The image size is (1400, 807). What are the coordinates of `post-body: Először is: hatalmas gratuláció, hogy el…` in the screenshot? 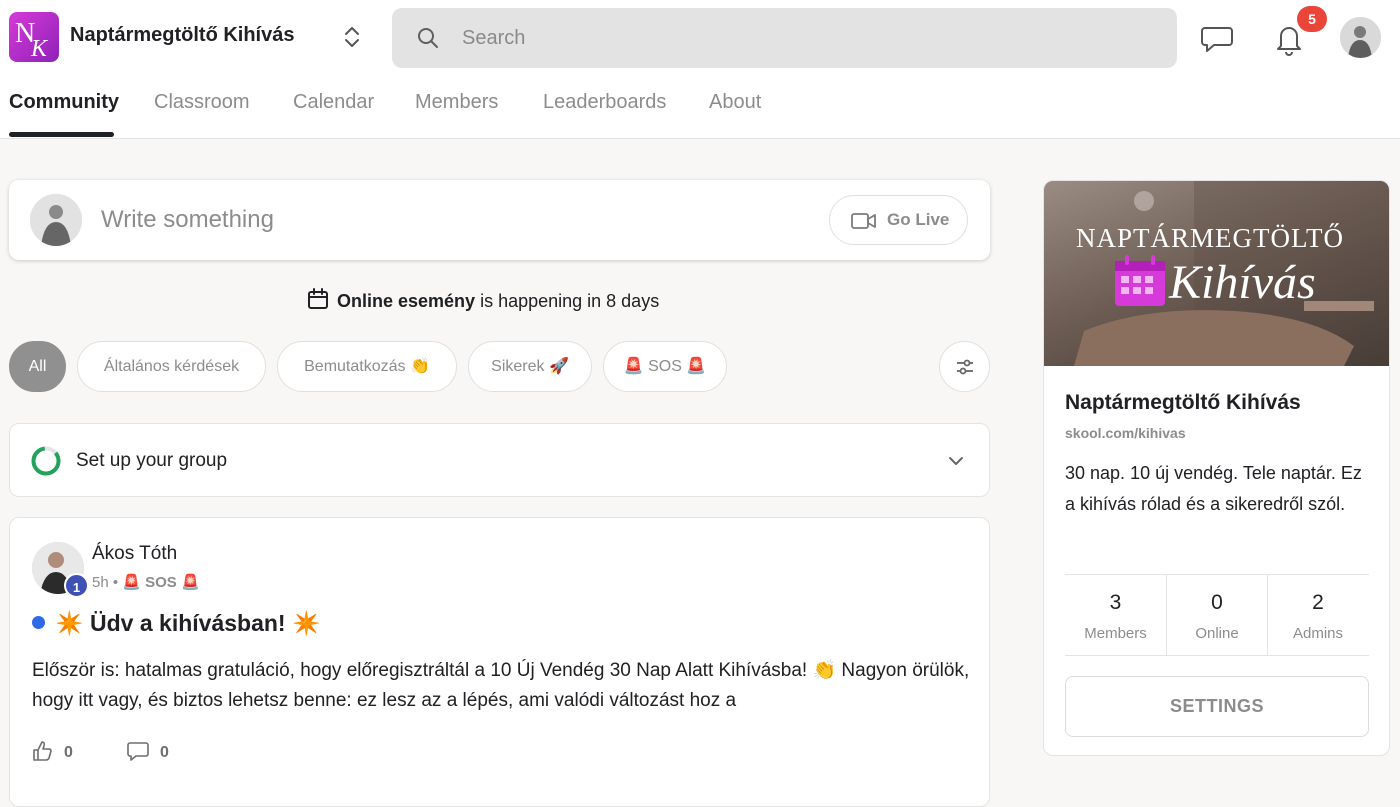 It's located at (507, 686).